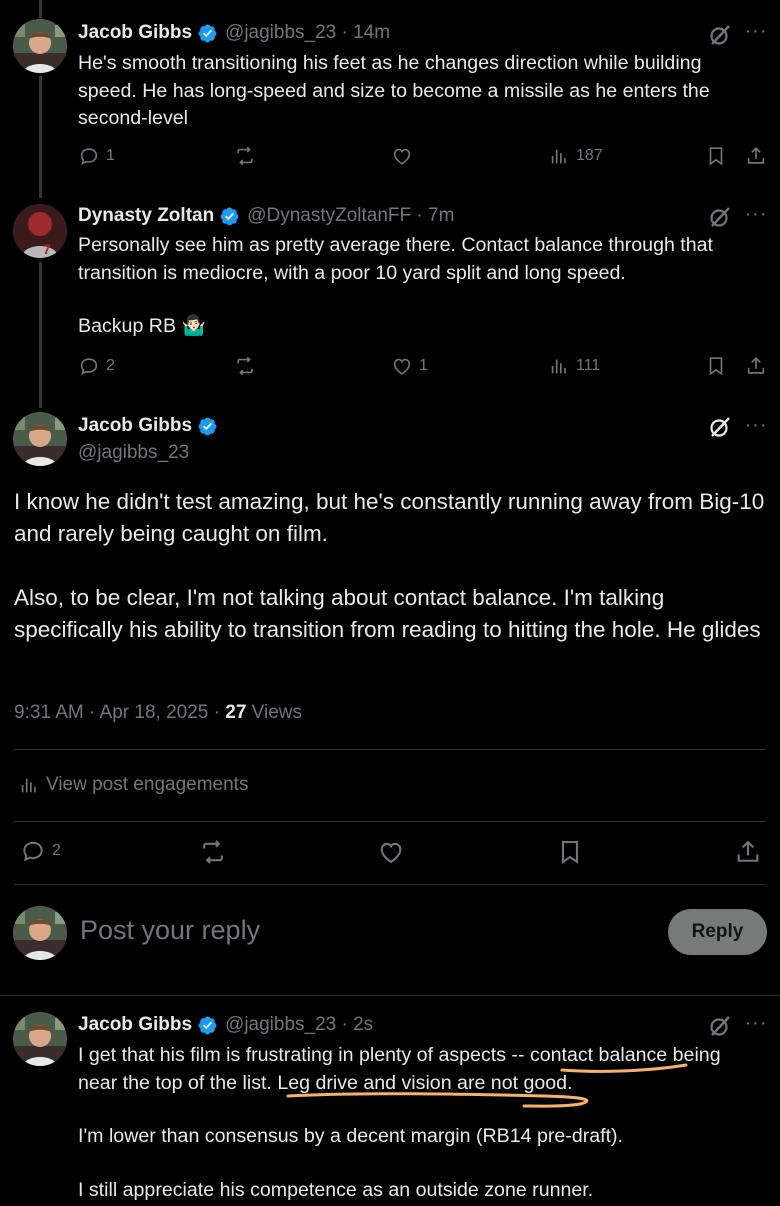  Describe the element at coordinates (142, 326) in the screenshot. I see `post-text-line2: Backup RB 🤷🏻‍♂️` at that location.